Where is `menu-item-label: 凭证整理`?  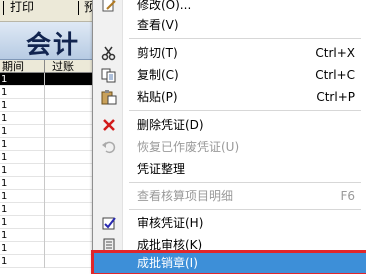 menu-item-label: 凭证整理 is located at coordinates (161, 169).